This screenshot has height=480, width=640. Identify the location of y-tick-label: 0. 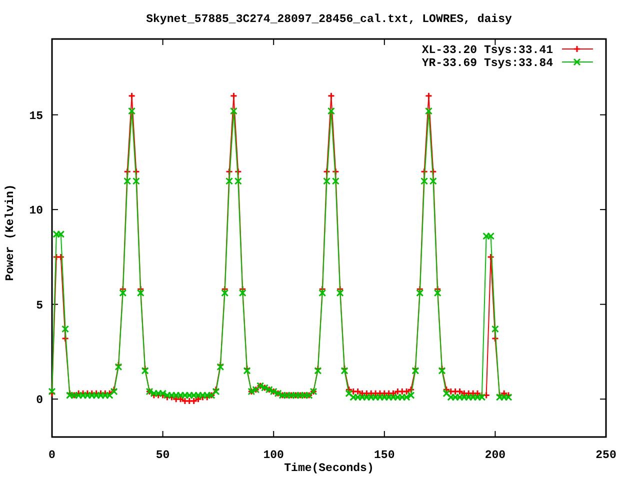
(39, 401).